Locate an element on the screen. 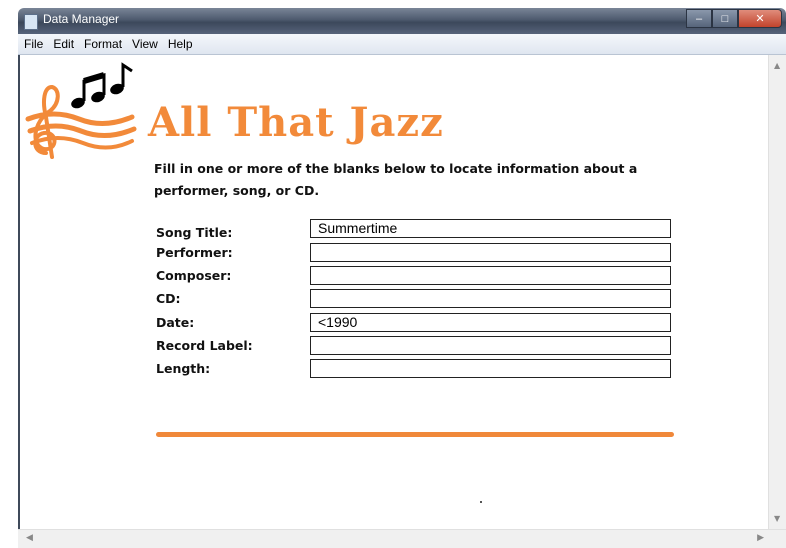 The height and width of the screenshot is (548, 786). vertical-scrollbar: ▲ ▼ is located at coordinates (777, 292).